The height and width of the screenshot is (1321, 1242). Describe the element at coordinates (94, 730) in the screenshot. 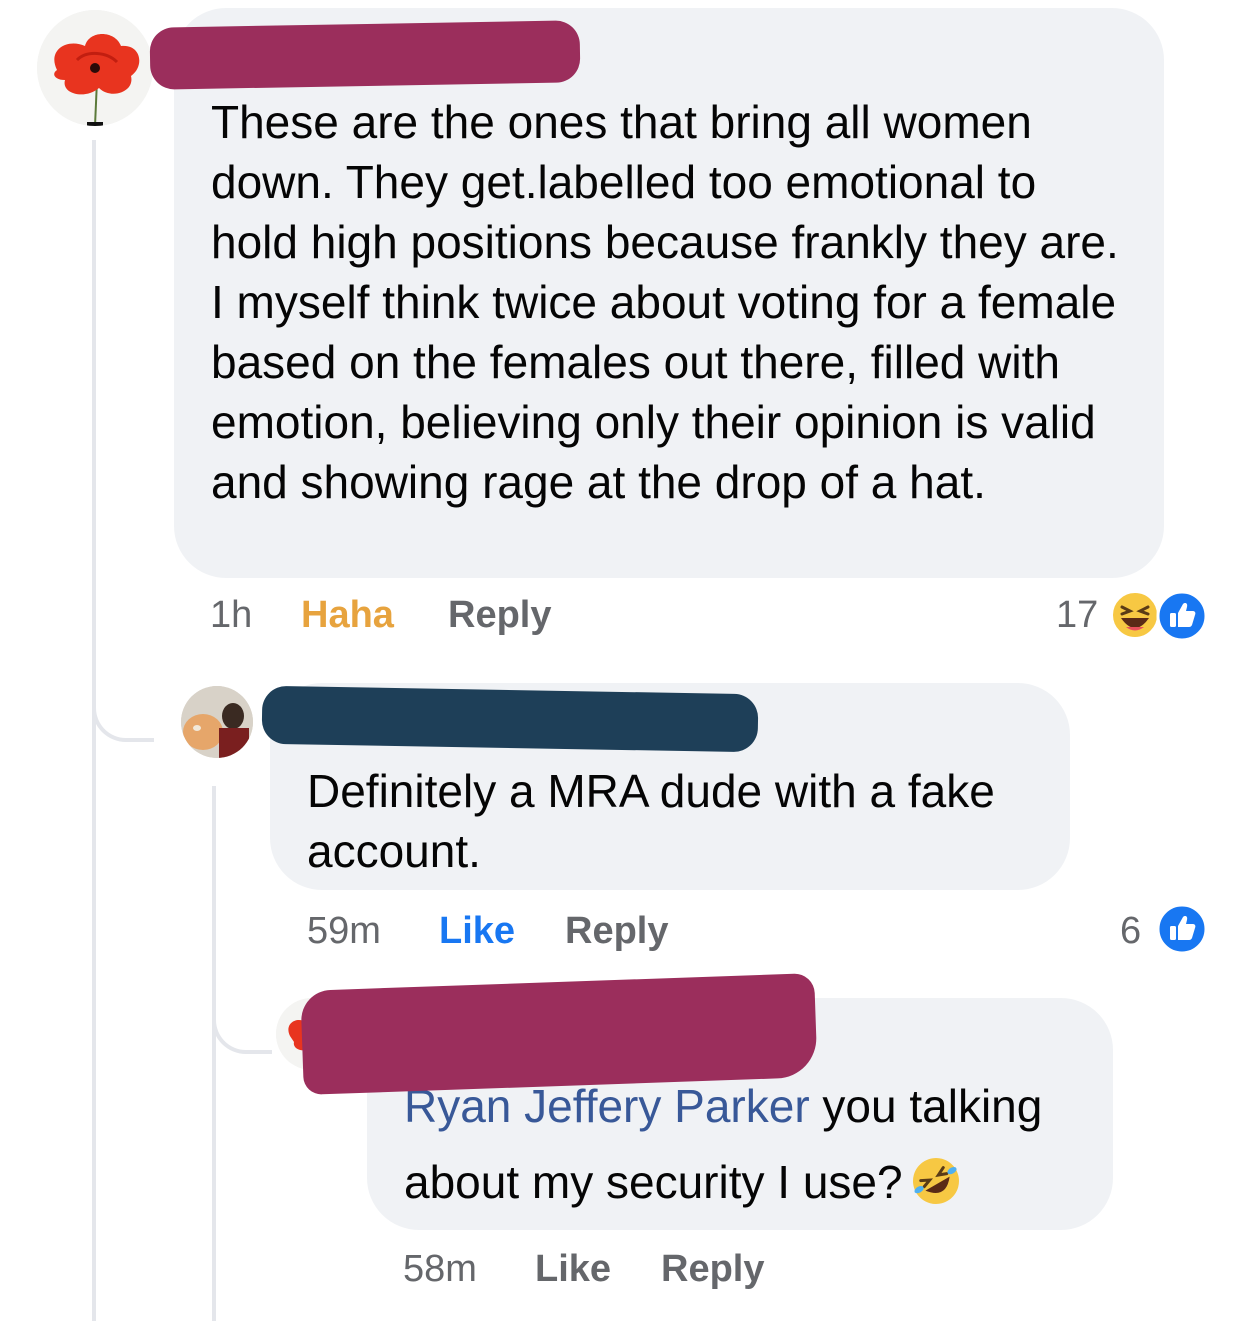

I see `thread-line-main` at that location.